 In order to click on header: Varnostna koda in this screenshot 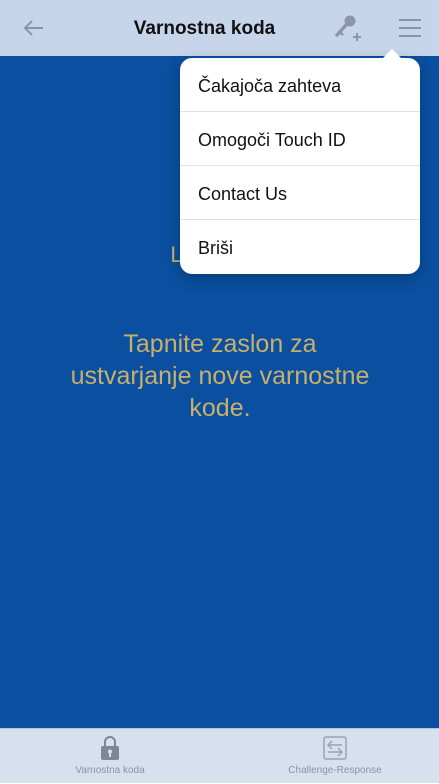, I will do `click(219, 28)`.